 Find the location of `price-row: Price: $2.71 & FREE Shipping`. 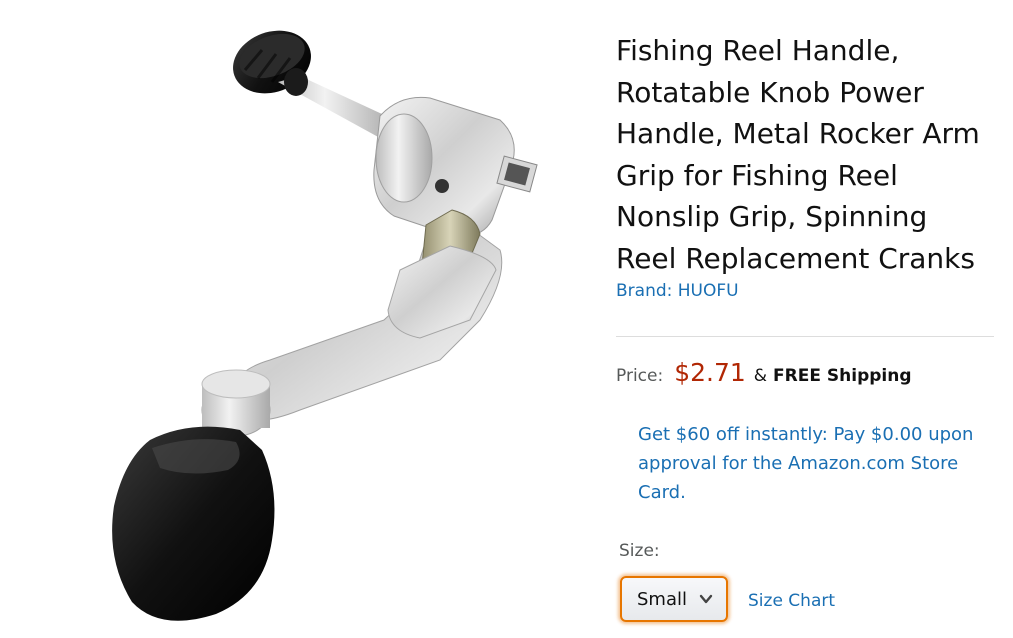

price-row: Price: $2.71 & FREE Shipping is located at coordinates (764, 372).